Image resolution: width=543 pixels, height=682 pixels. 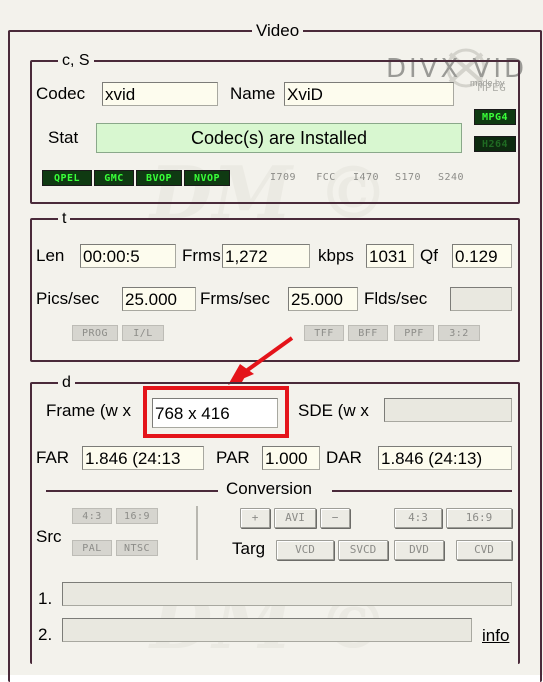 What do you see at coordinates (396, 298) in the screenshot?
I see `flds-label: Flds/sec` at bounding box center [396, 298].